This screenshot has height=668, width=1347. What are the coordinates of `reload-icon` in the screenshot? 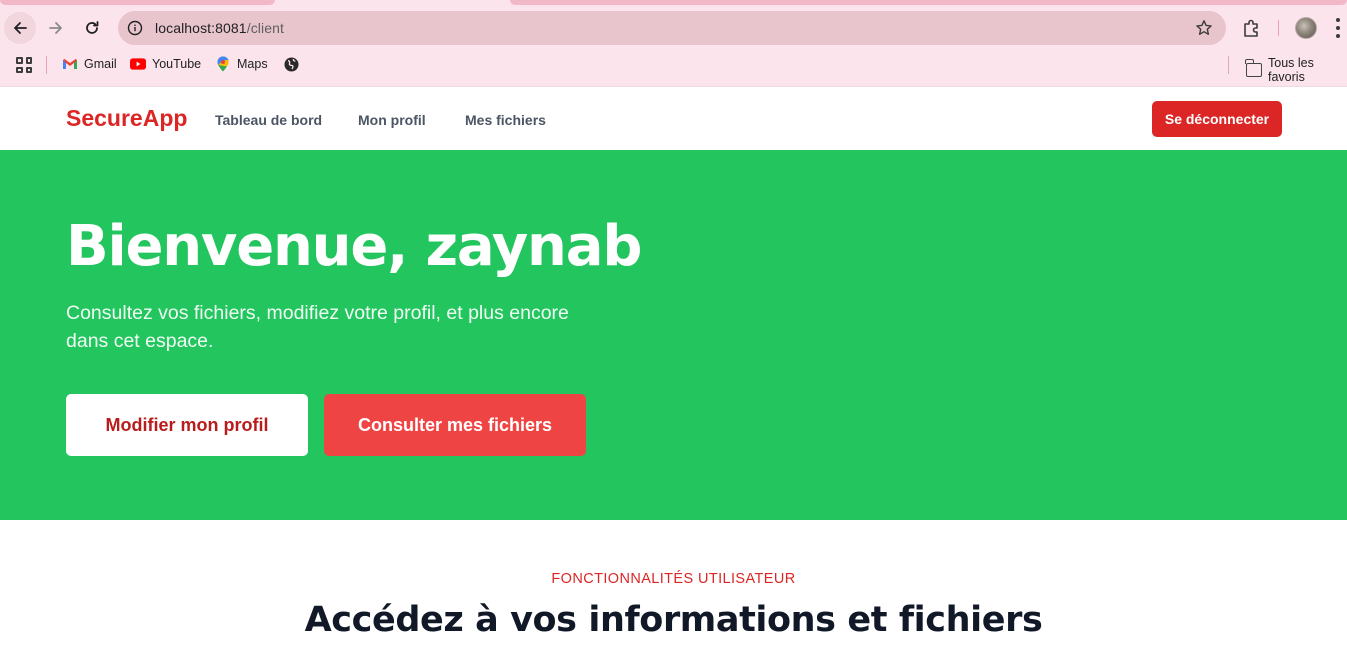 It's located at (92, 27).